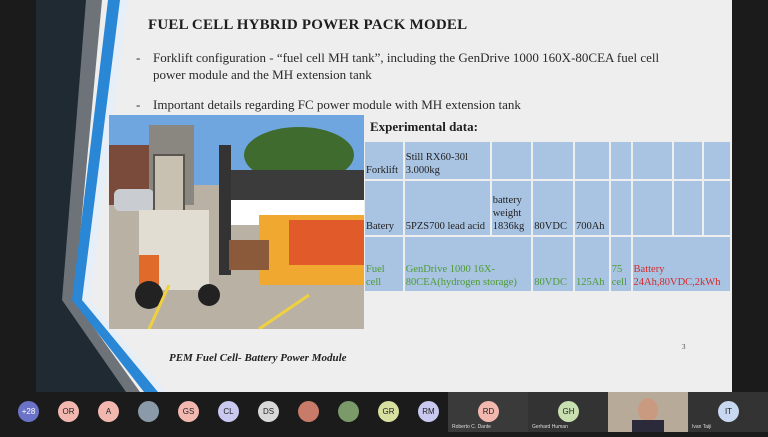 The height and width of the screenshot is (437, 768). I want to click on participant-avatar: RD, so click(488, 411).